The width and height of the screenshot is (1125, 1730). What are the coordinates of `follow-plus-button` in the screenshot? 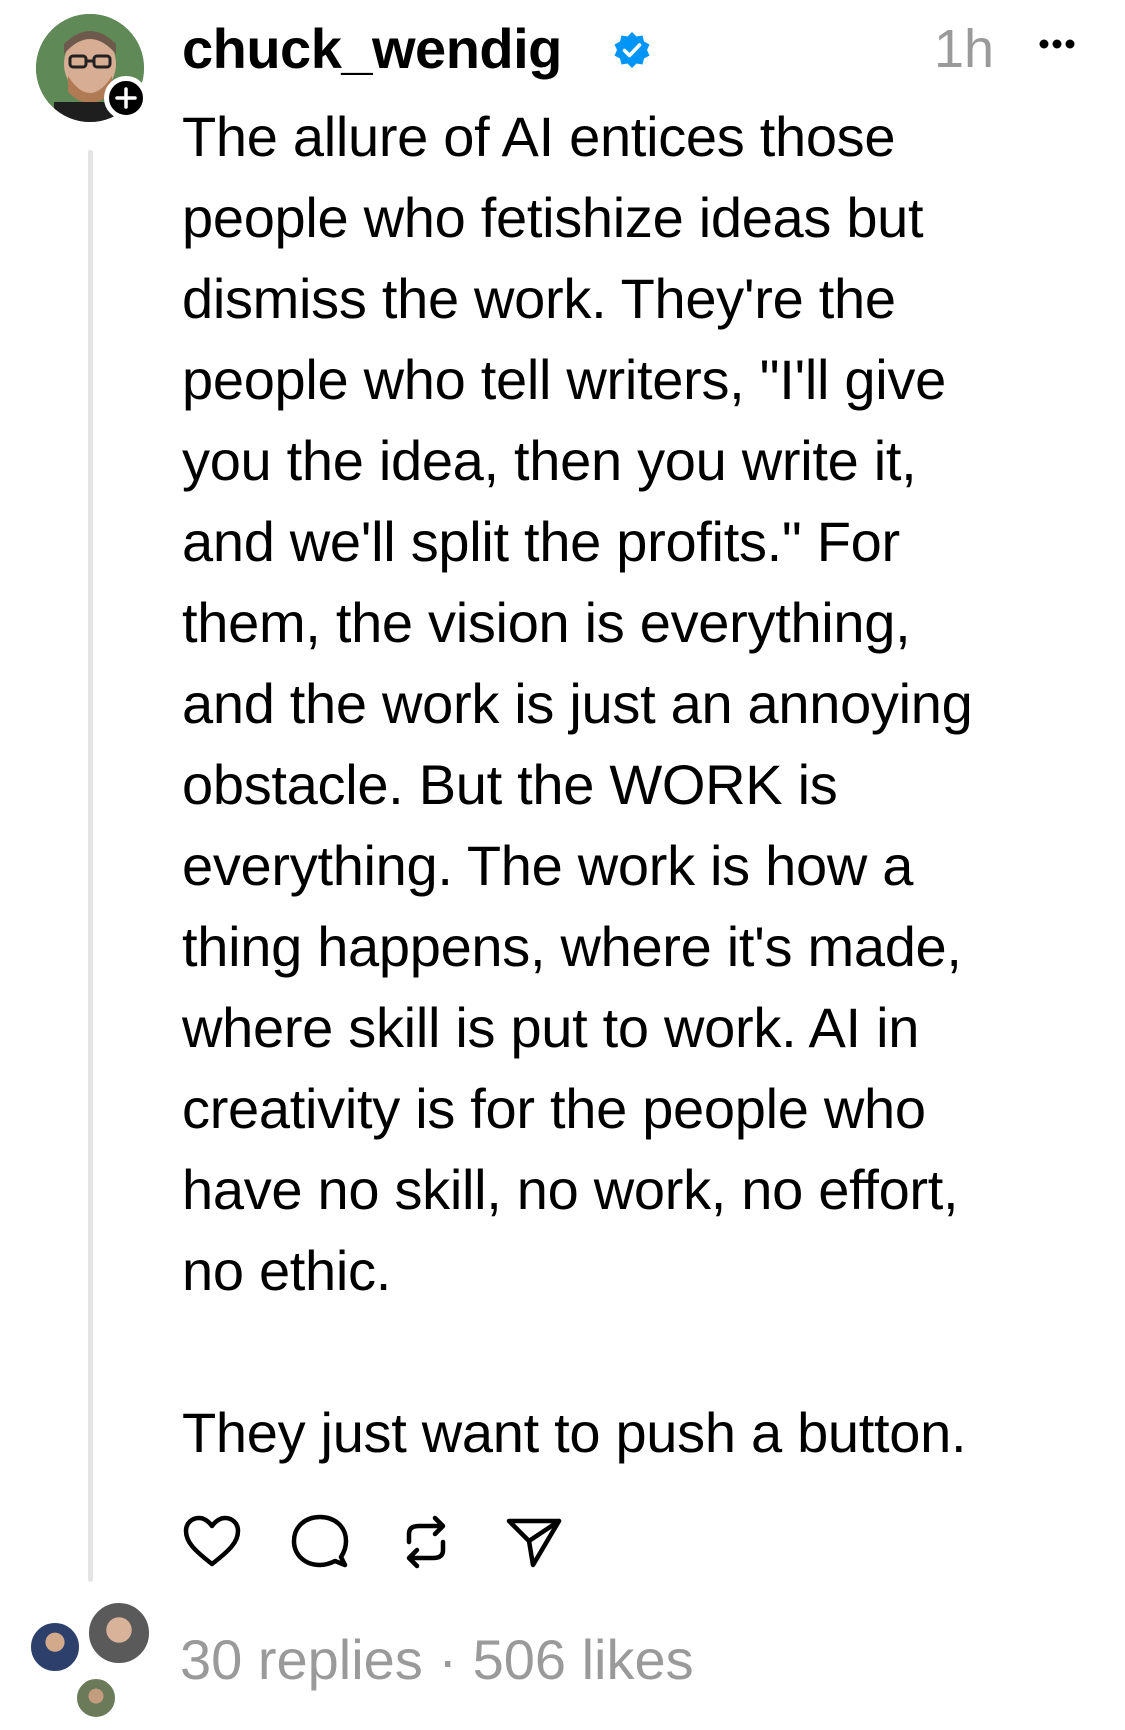 It's located at (126, 98).